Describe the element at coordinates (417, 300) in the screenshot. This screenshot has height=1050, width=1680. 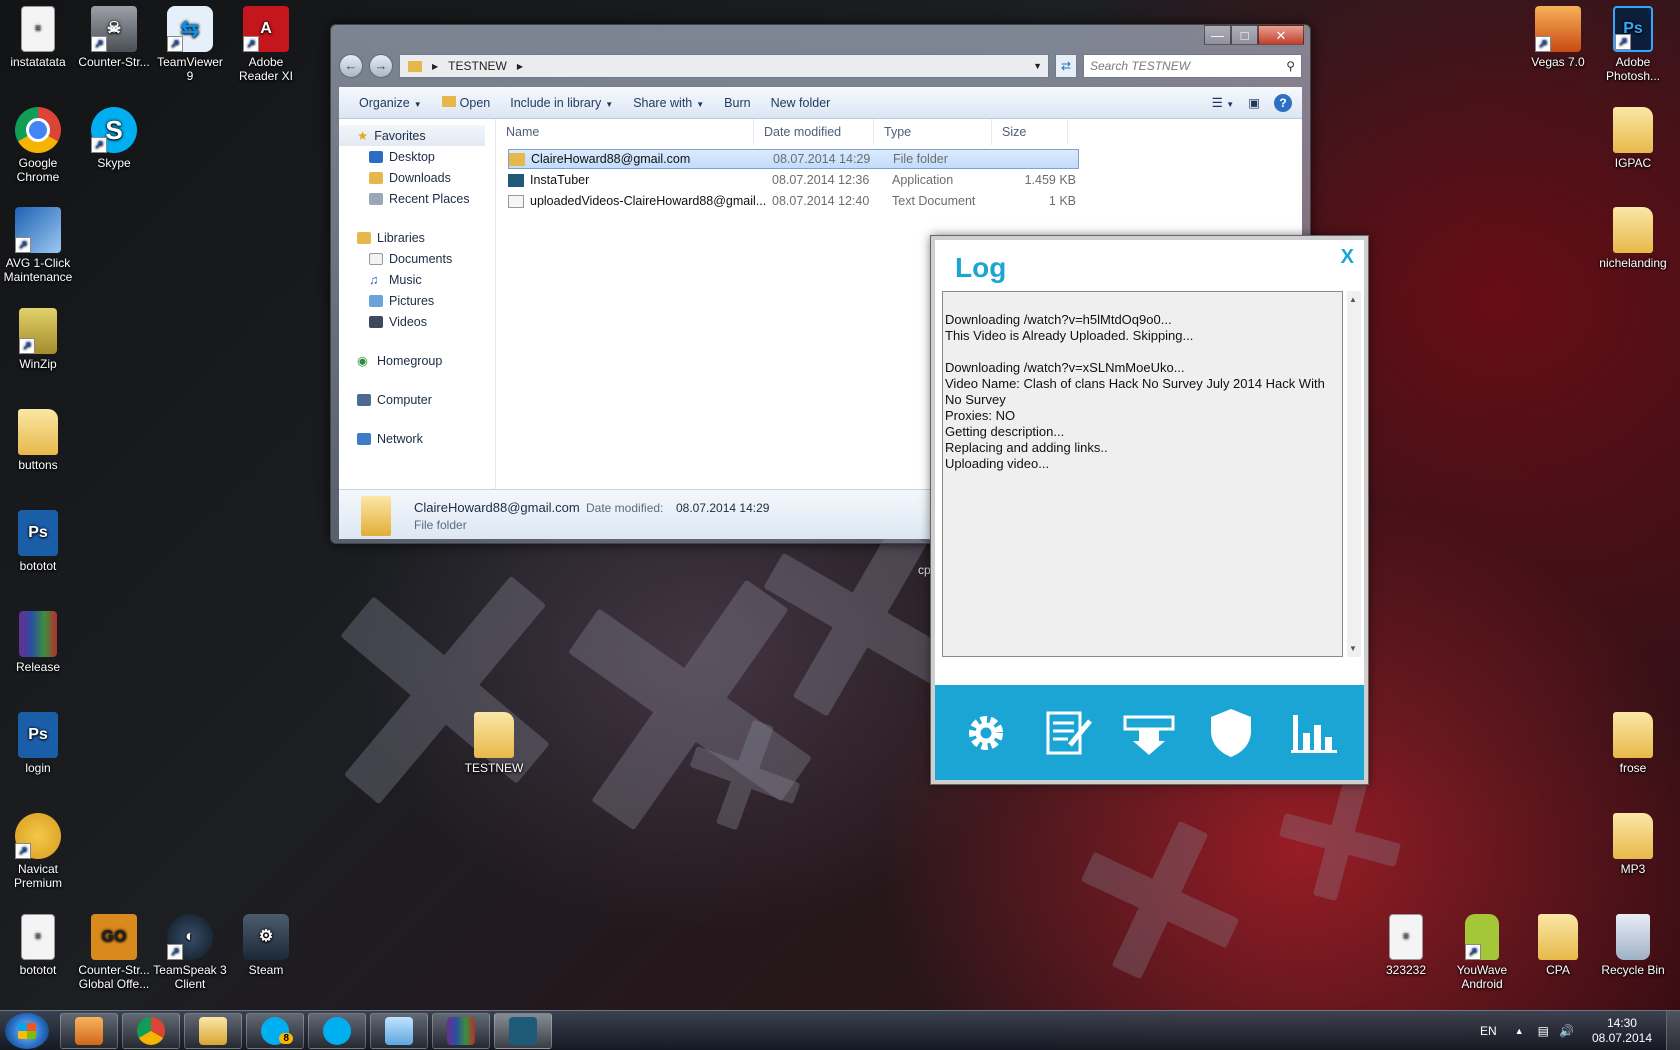
I see `nav-pictures: Pictures` at that location.